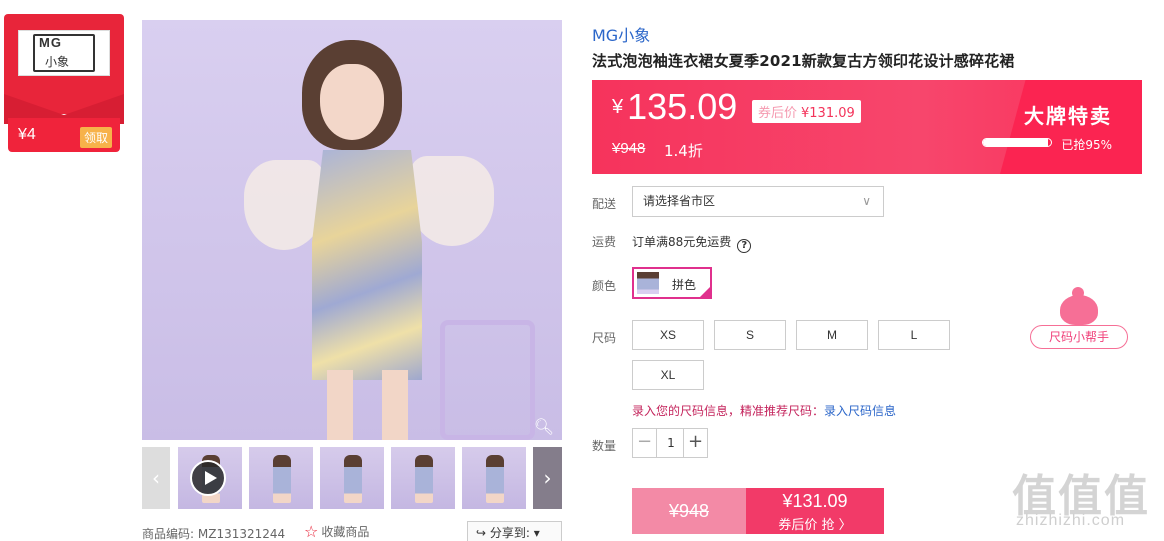  I want to click on mascot-icon, so click(1079, 306).